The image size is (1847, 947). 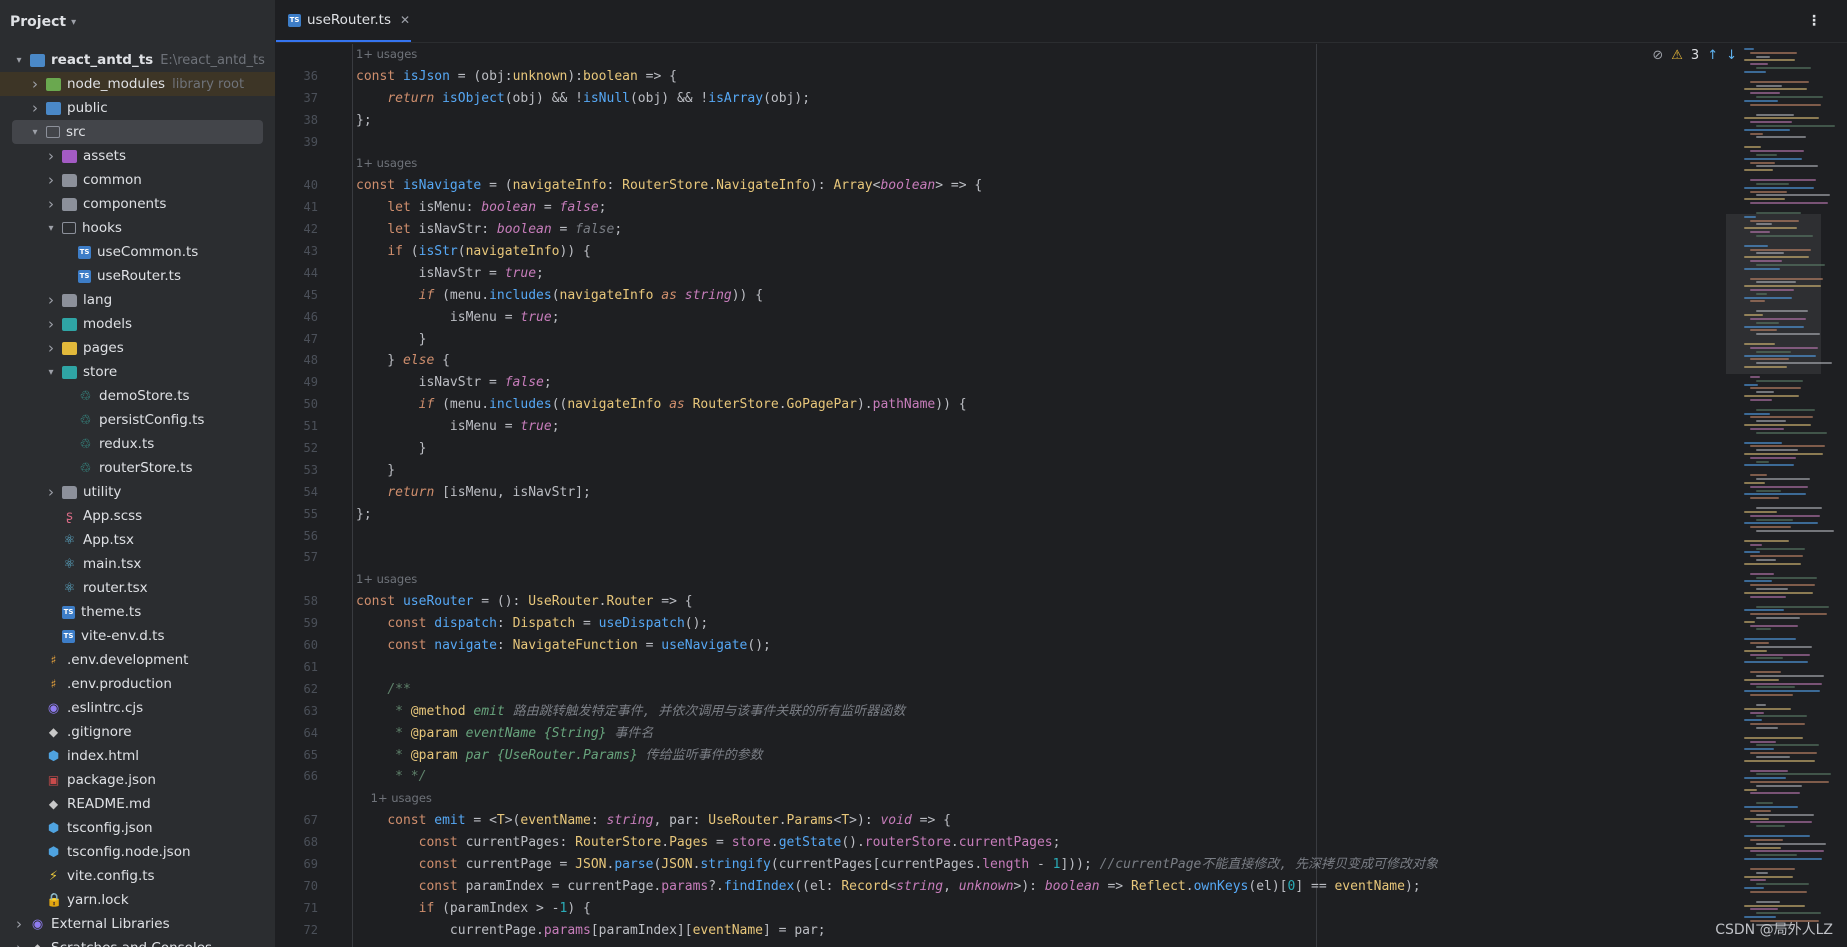 What do you see at coordinates (1677, 55) in the screenshot?
I see `warning-icon: ⚠` at bounding box center [1677, 55].